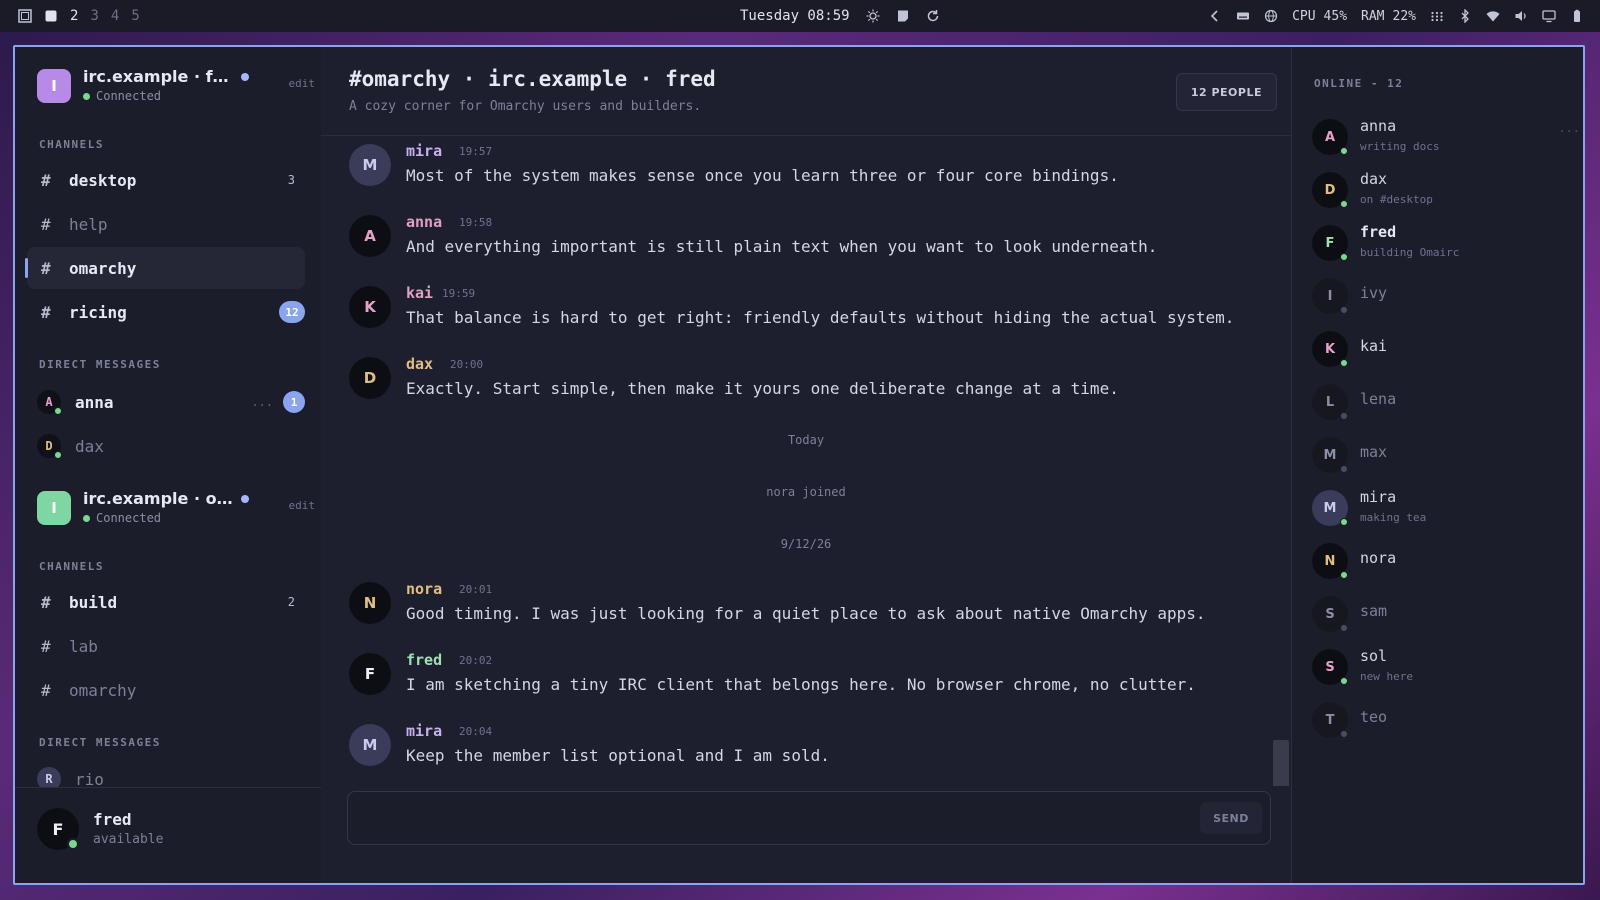 The height and width of the screenshot is (900, 1600). I want to click on server-header-1: I irc.example · f… Connected edit, so click(176, 85).